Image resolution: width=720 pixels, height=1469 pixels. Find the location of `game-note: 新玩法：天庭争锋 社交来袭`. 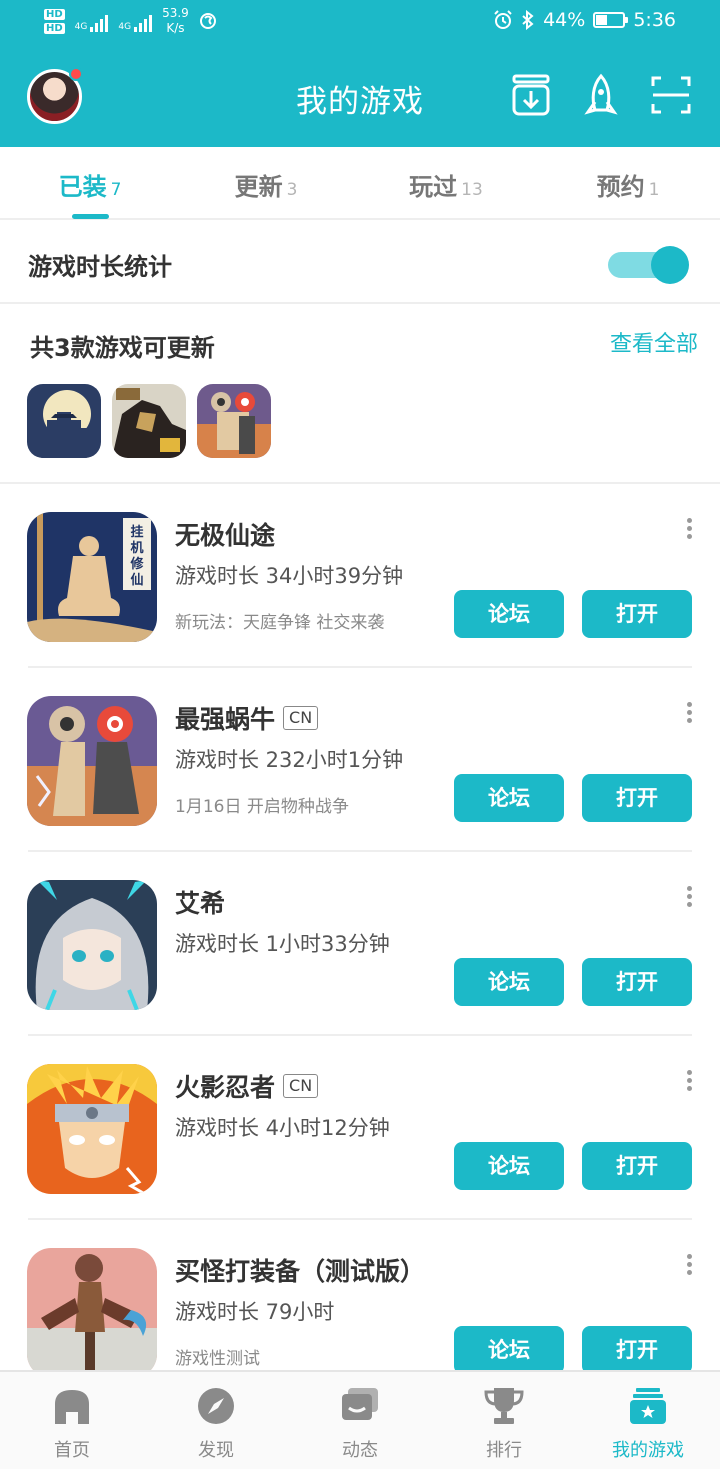

game-note: 新玩法：天庭争锋 社交来袭 is located at coordinates (280, 623).